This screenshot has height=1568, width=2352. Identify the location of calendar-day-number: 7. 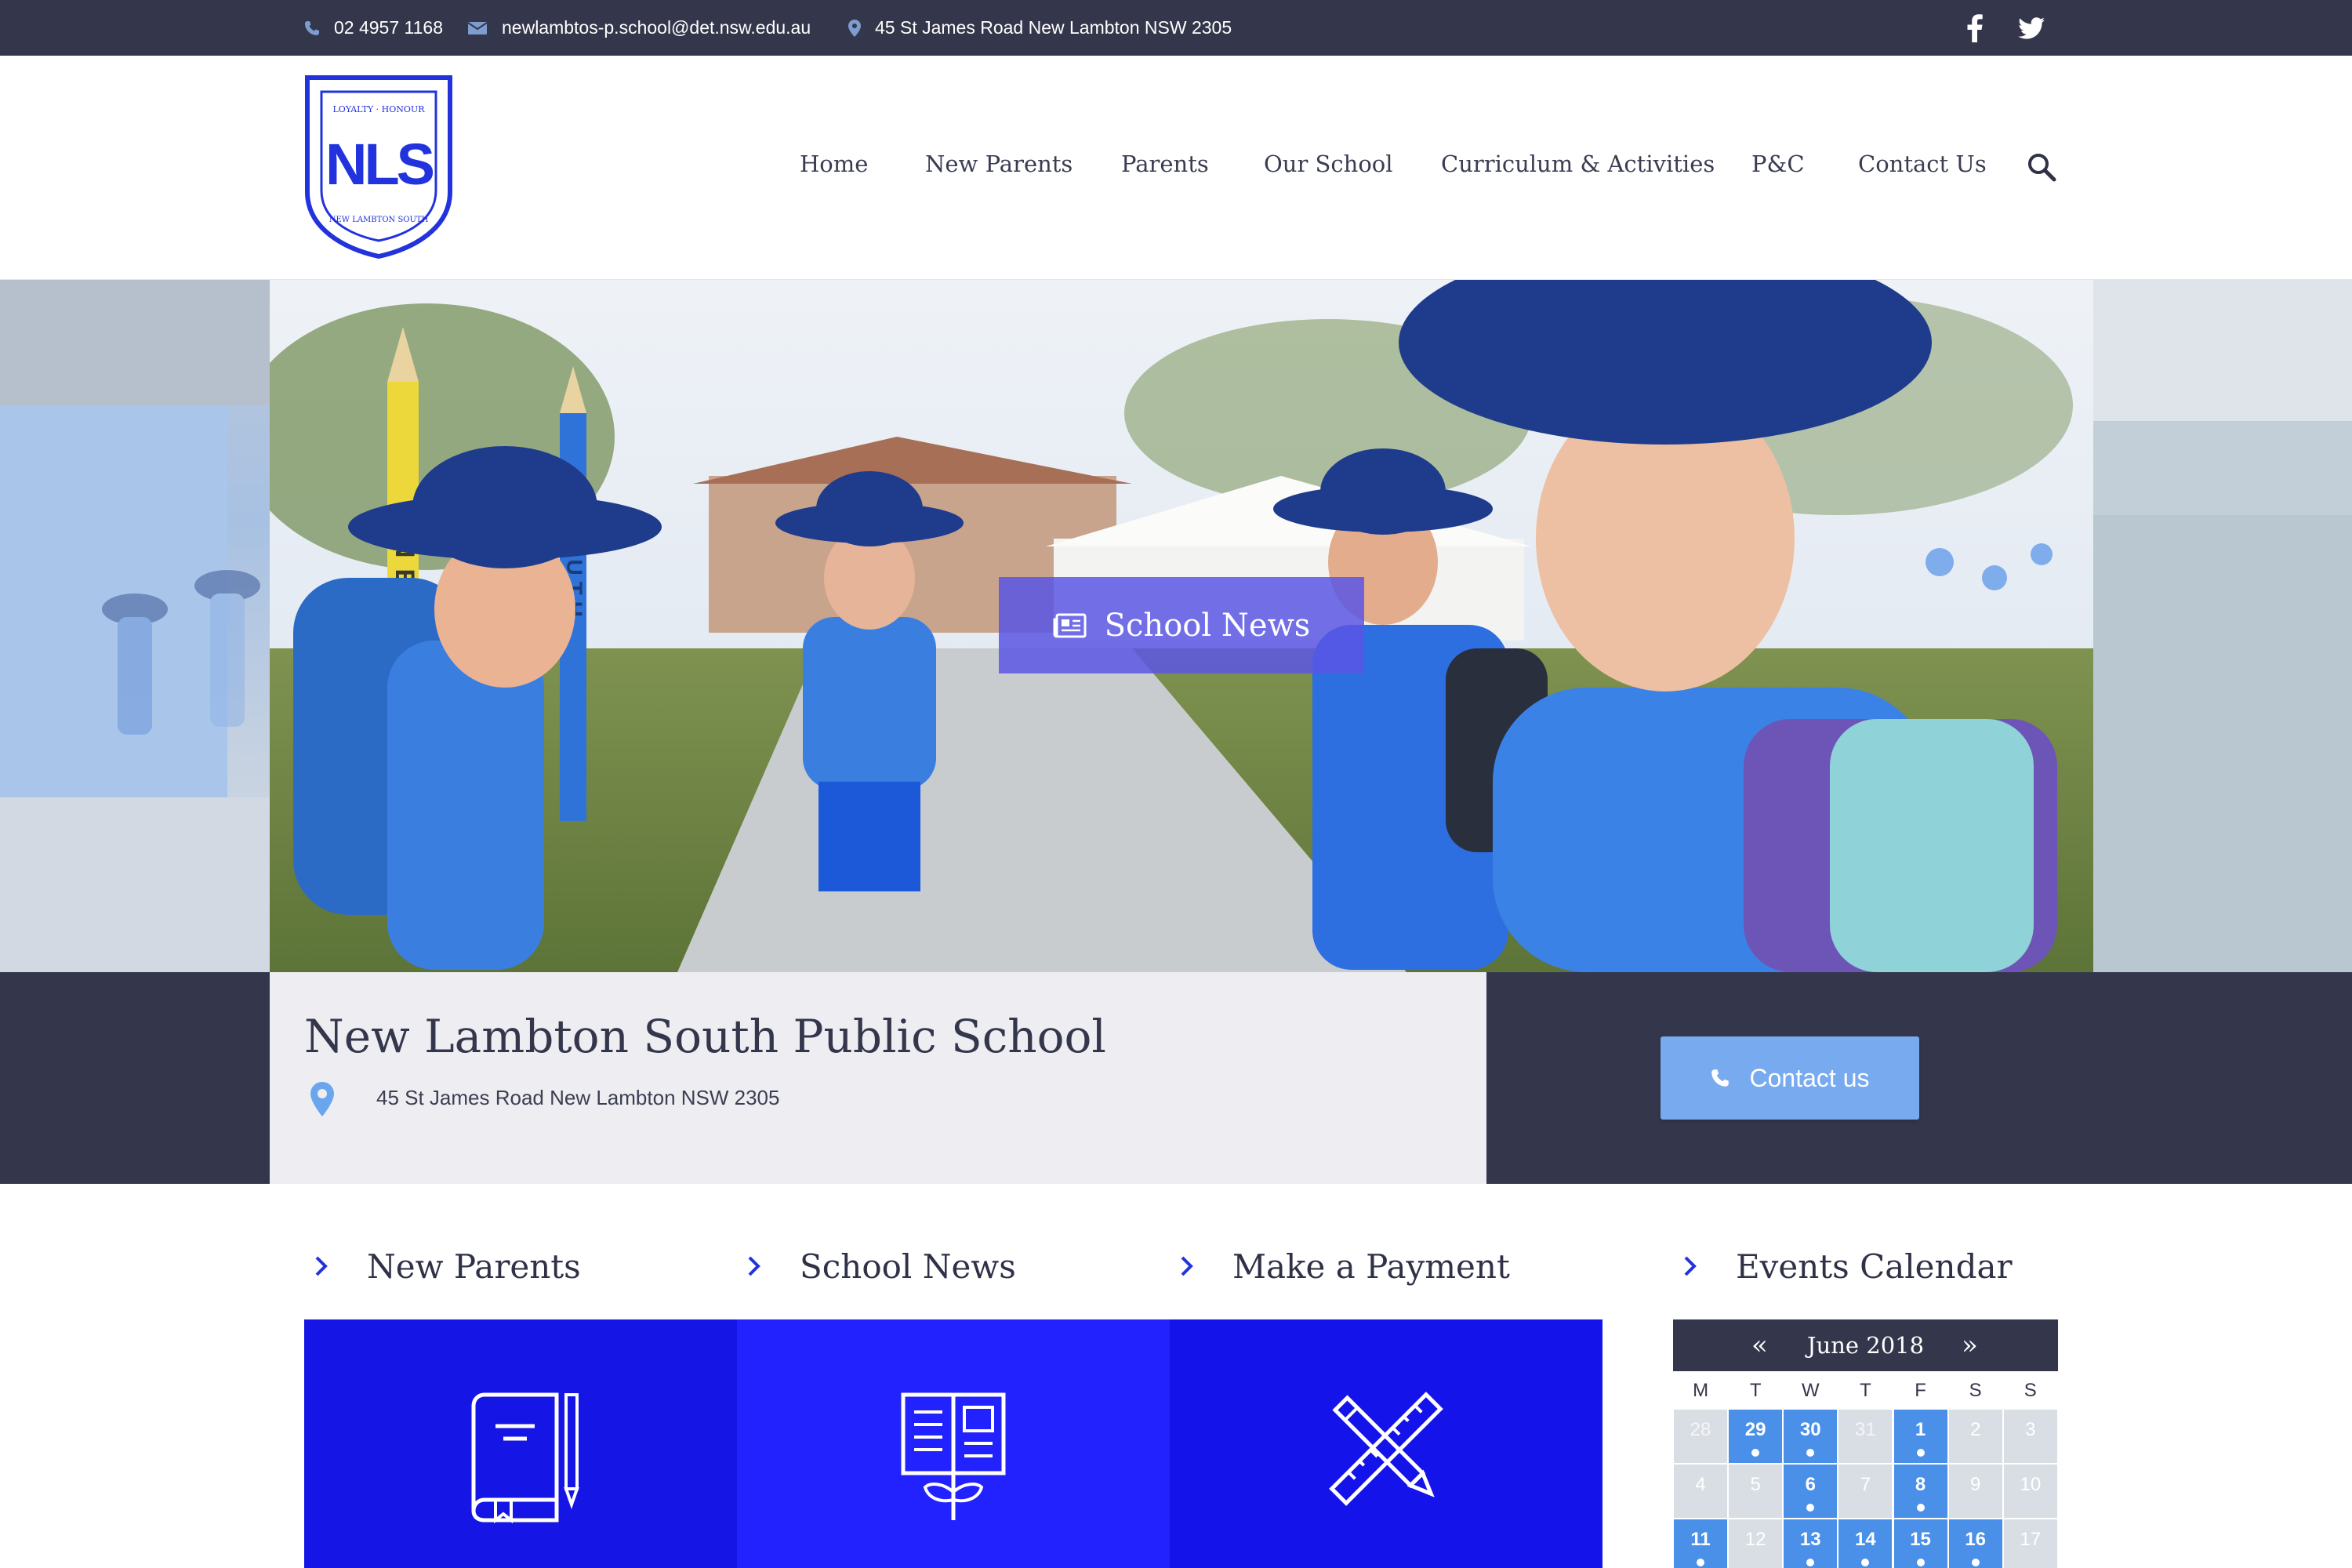
(1866, 1484).